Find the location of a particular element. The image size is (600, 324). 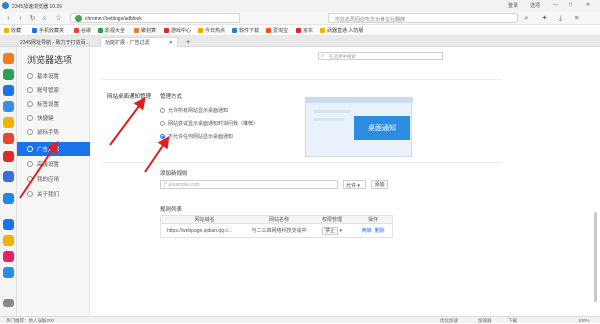

status-left: 热门推荐：他人误解200 is located at coordinates (30, 321).